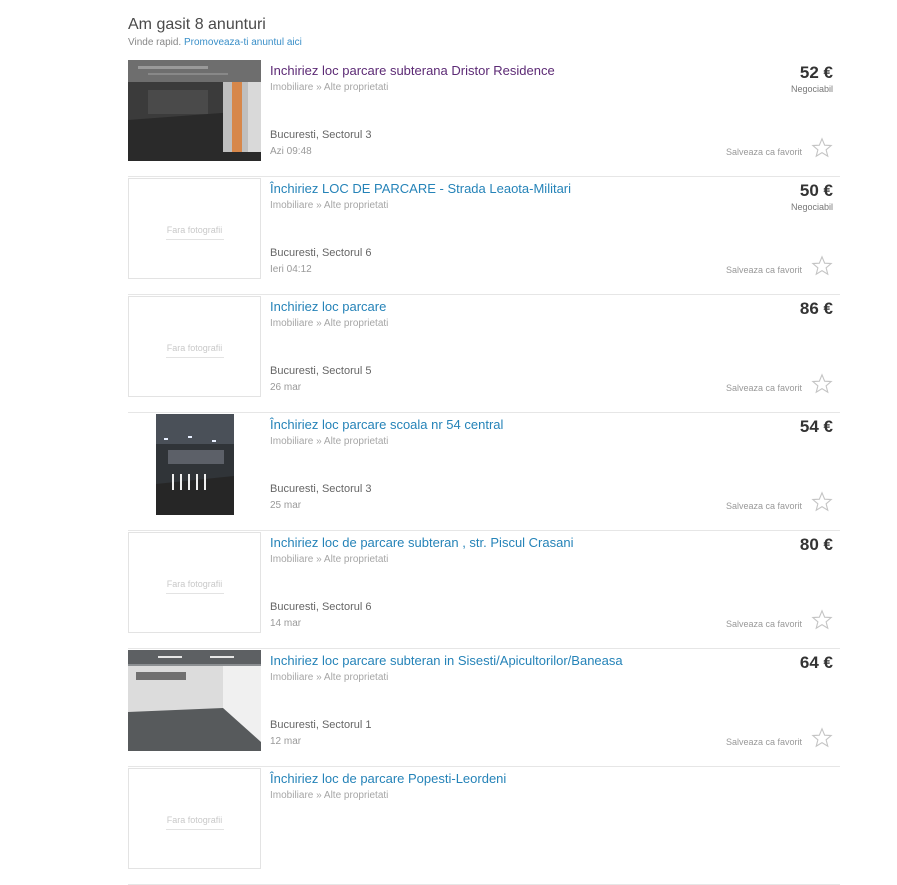  Describe the element at coordinates (243, 42) in the screenshot. I see `promote-ad-link: Promoveaza-ti anuntul aici` at that location.